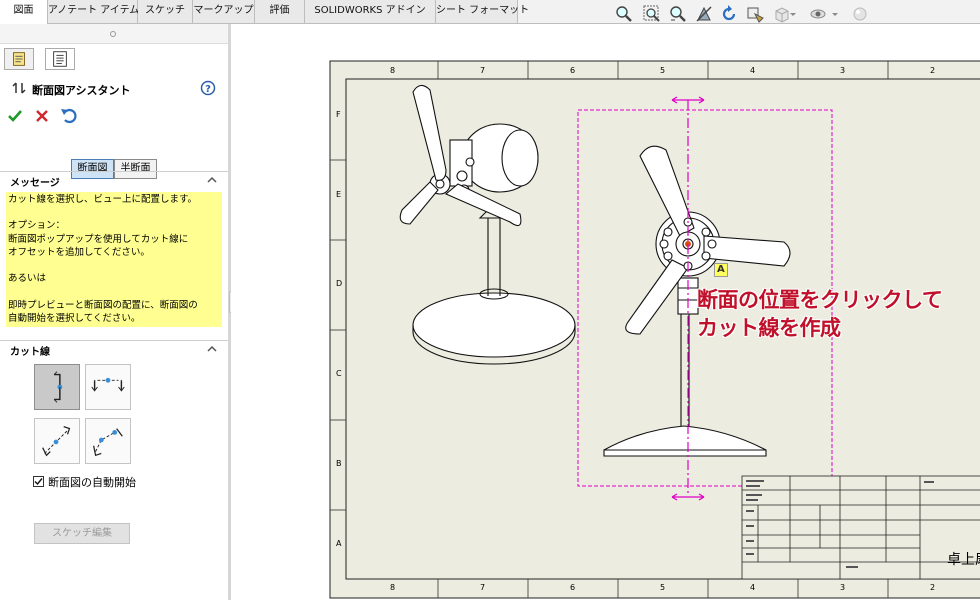  I want to click on instruction-annotation: 断面の位置をクリックして カット線を作成, so click(820, 314).